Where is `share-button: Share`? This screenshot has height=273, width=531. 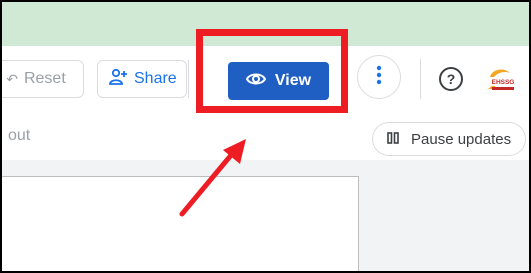 share-button: Share is located at coordinates (142, 79).